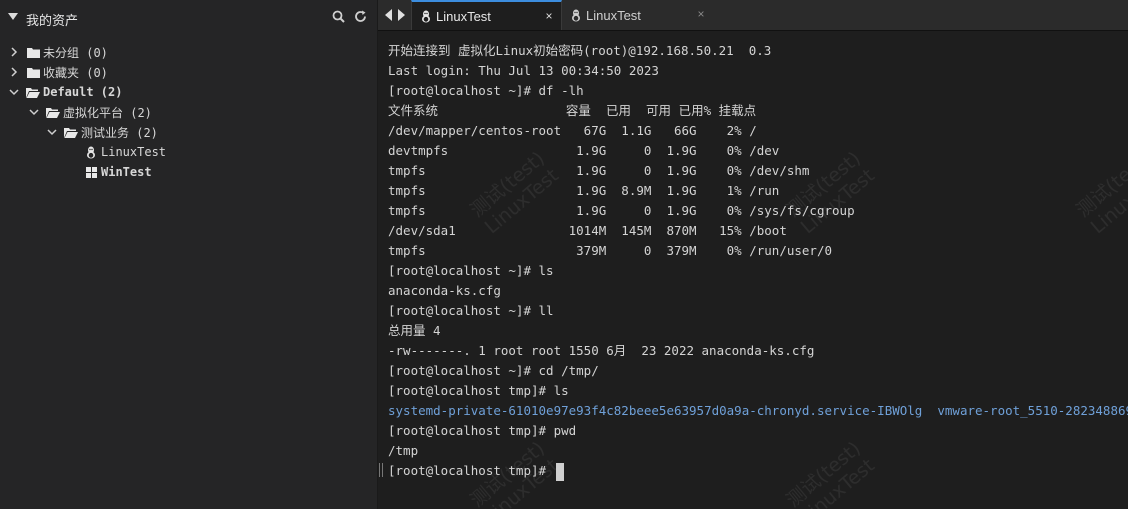 The height and width of the screenshot is (509, 1128). Describe the element at coordinates (478, 390) in the screenshot. I see `terminal-line: [root@localhost tmp]# ls` at that location.